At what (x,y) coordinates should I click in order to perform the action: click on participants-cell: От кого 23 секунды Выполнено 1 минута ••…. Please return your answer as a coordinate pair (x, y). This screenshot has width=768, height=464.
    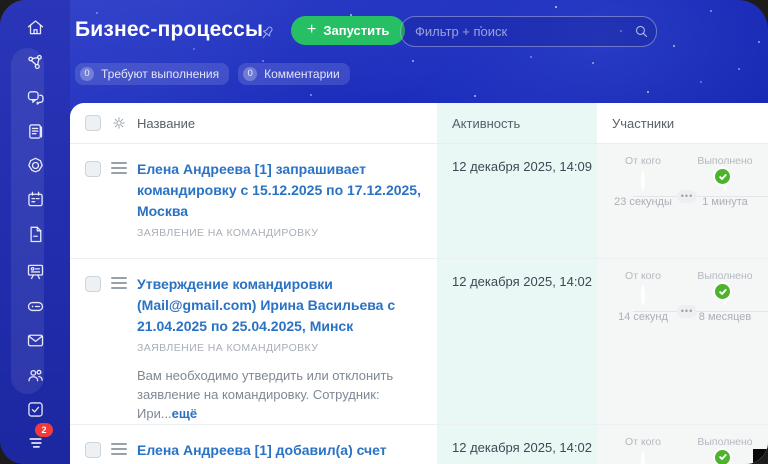
    Looking at the image, I should click on (682, 201).